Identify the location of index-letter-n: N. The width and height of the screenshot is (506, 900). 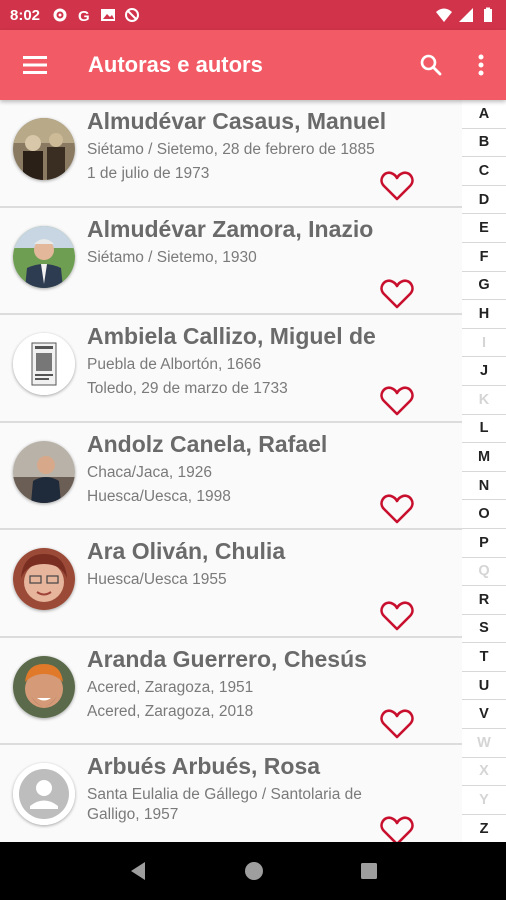
(484, 486).